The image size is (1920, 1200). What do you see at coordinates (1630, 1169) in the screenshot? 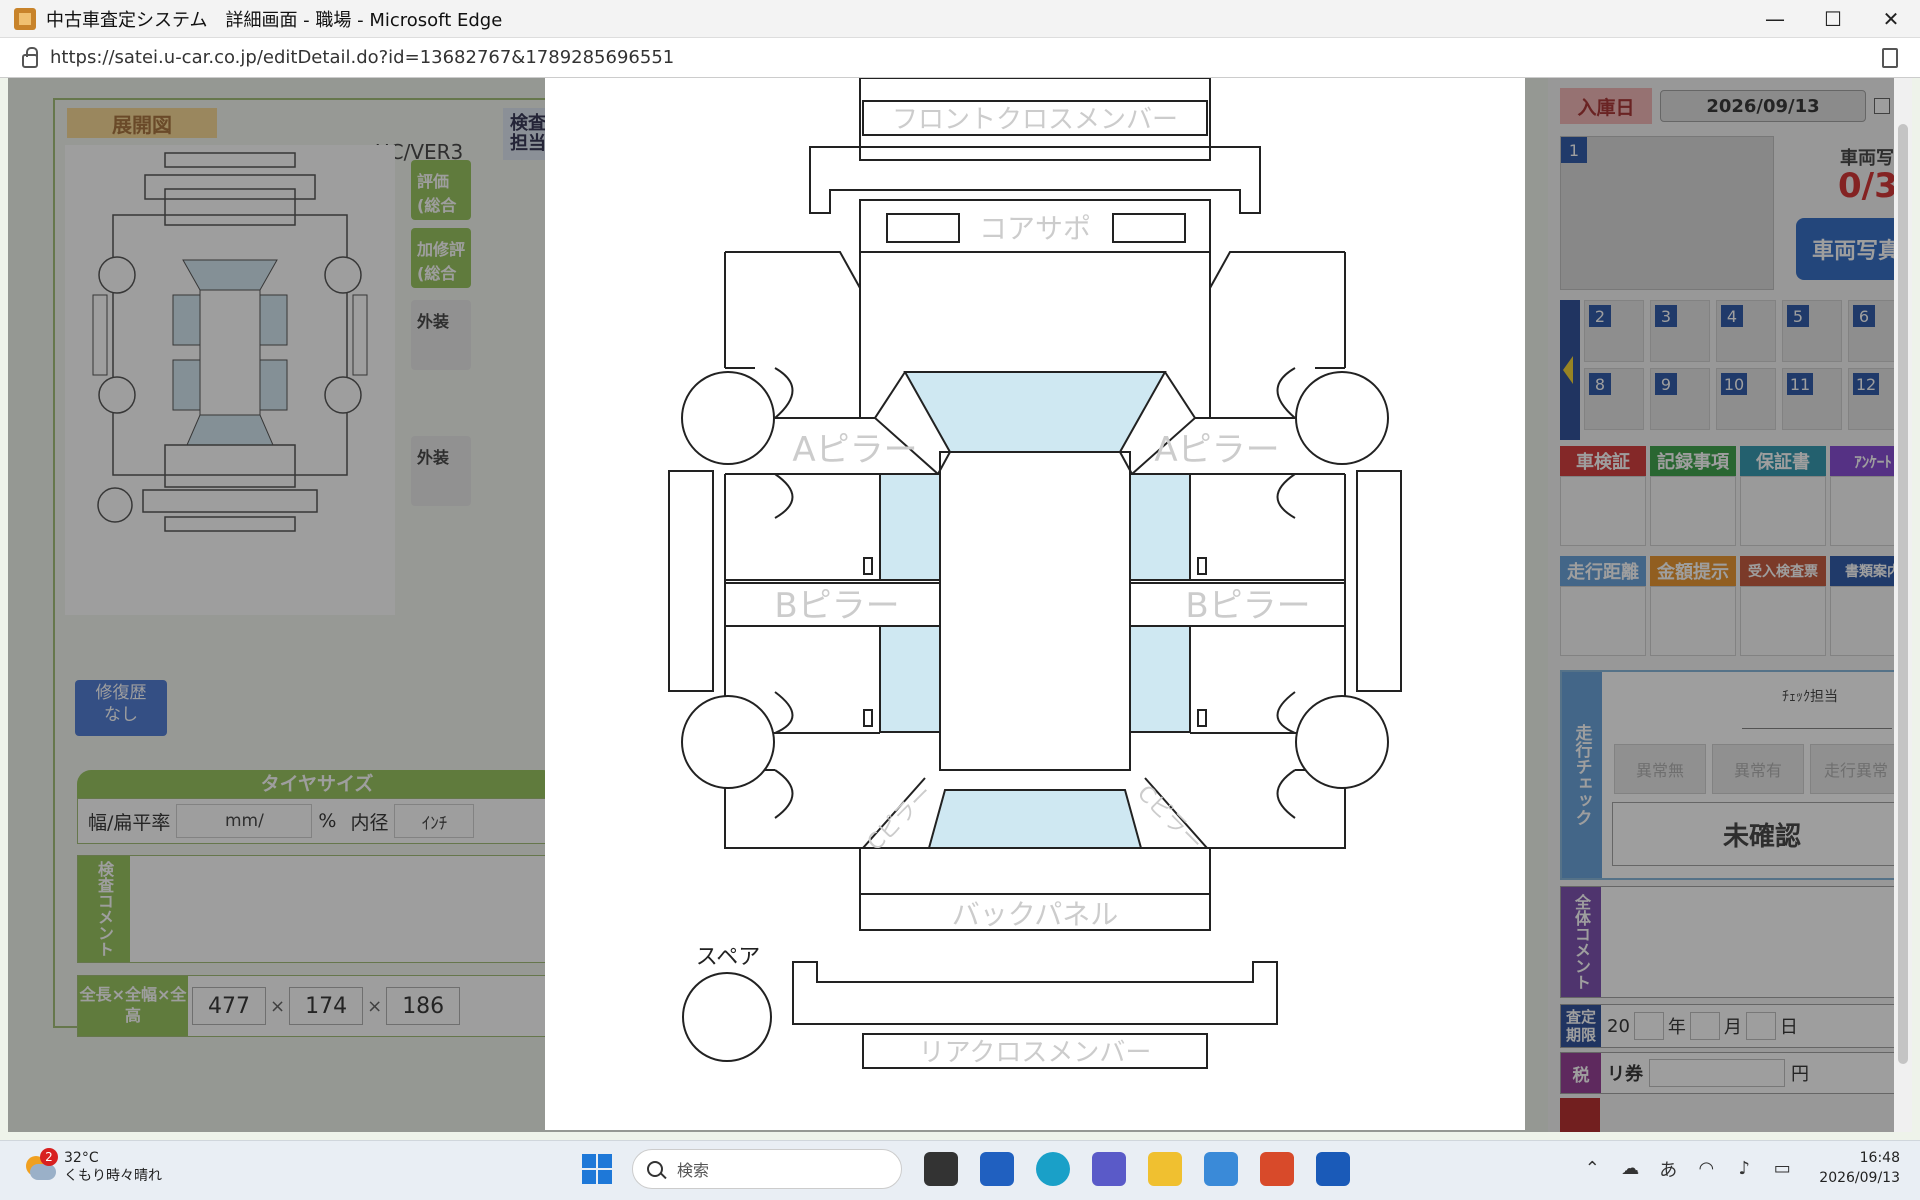
I see `cloud-off-icon: ☁` at bounding box center [1630, 1169].